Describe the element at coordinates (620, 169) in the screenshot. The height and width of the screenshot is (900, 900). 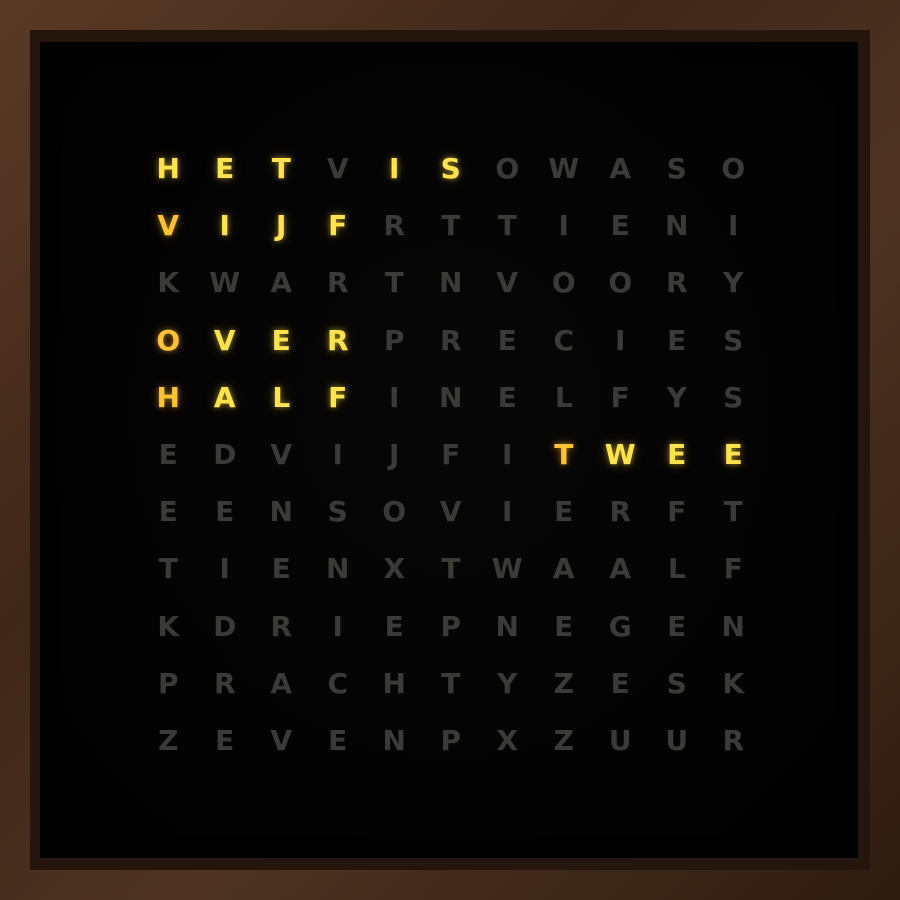
I see `clock-letter: A` at that location.